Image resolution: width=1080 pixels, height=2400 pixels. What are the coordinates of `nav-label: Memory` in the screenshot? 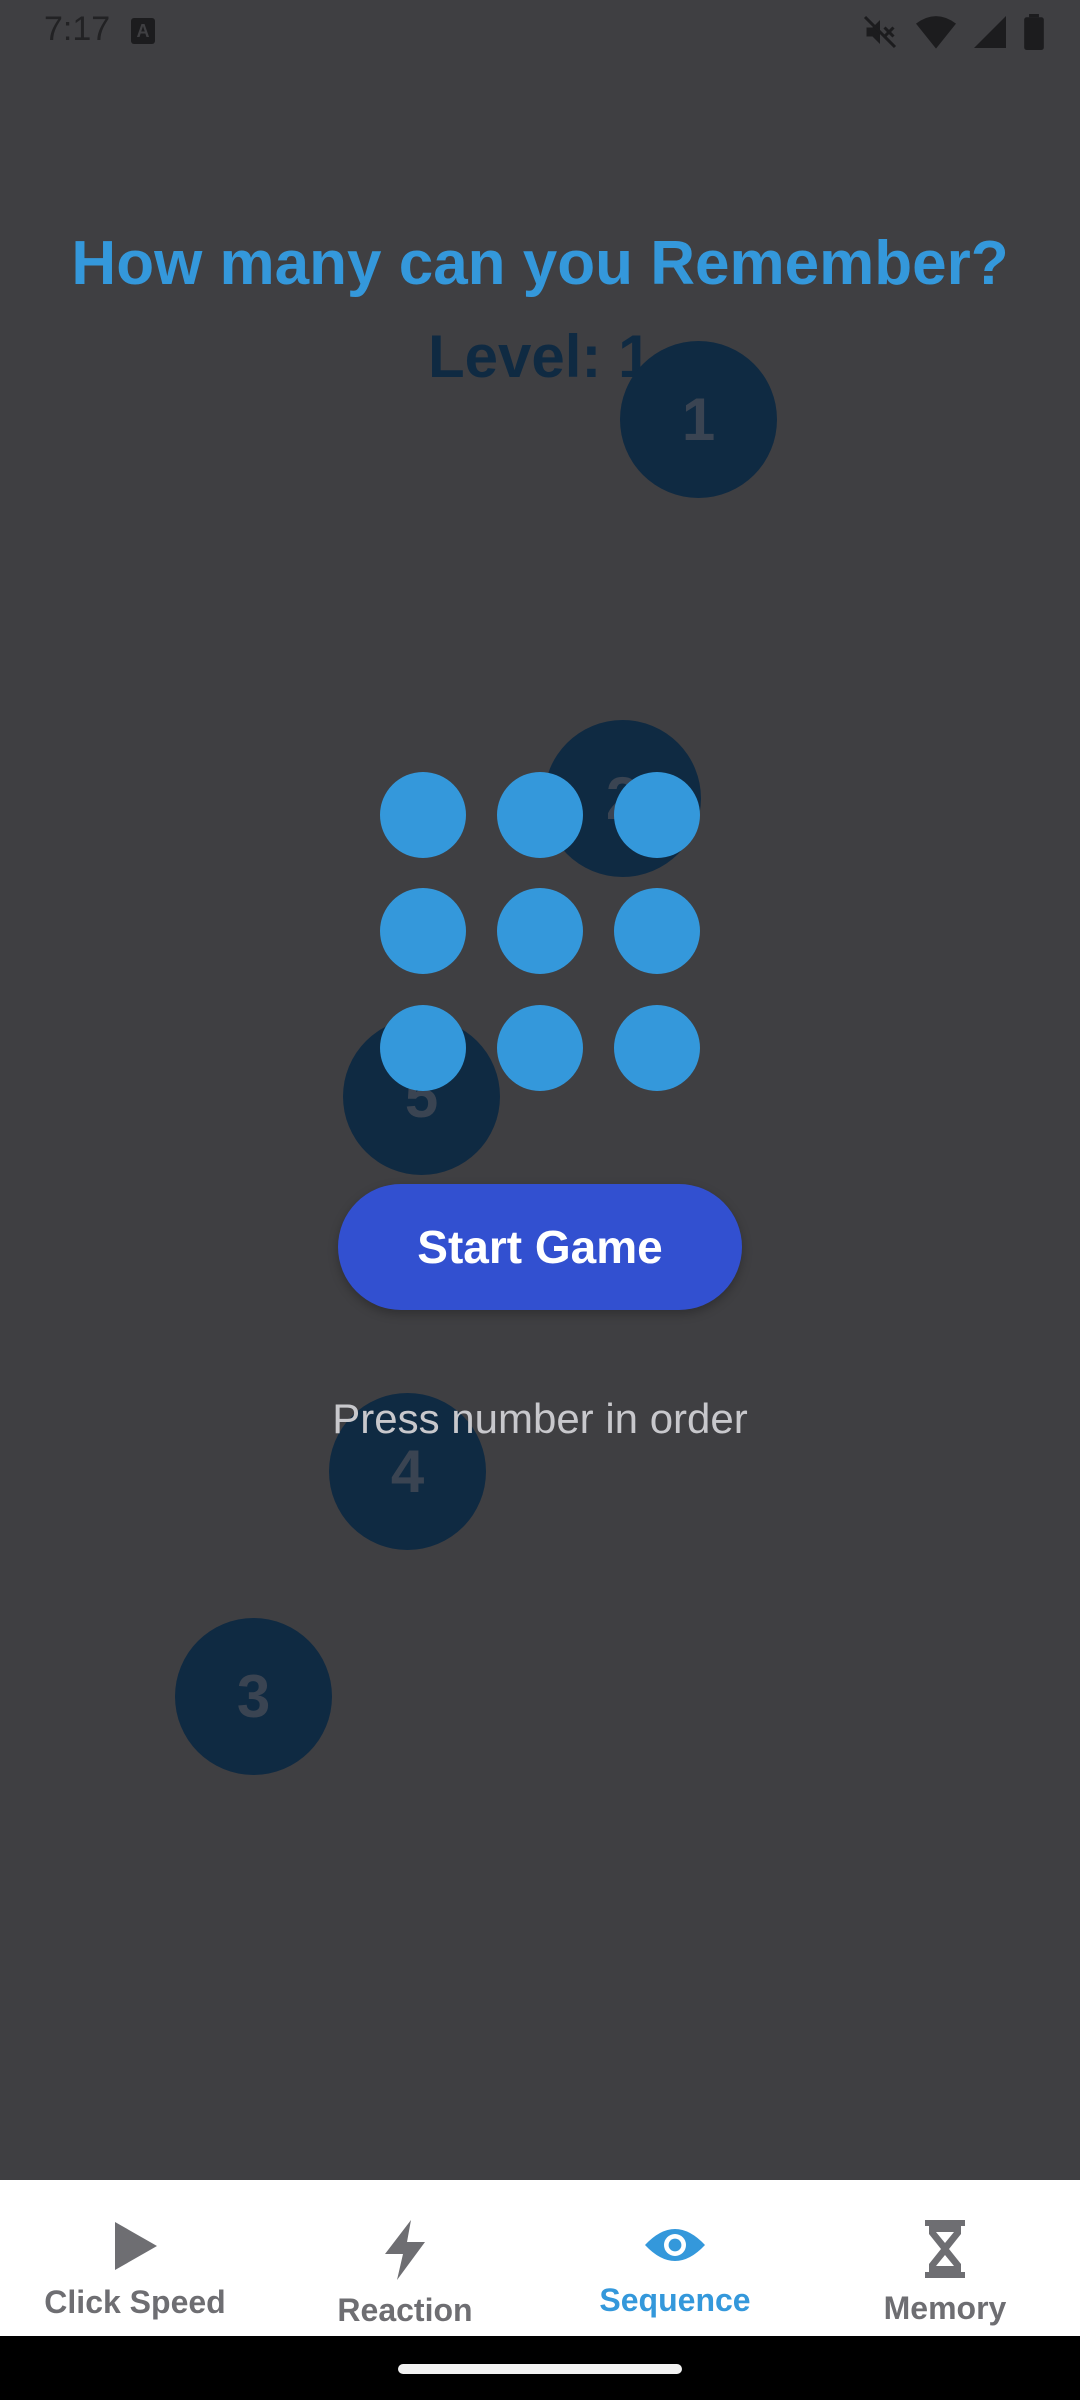 It's located at (945, 2308).